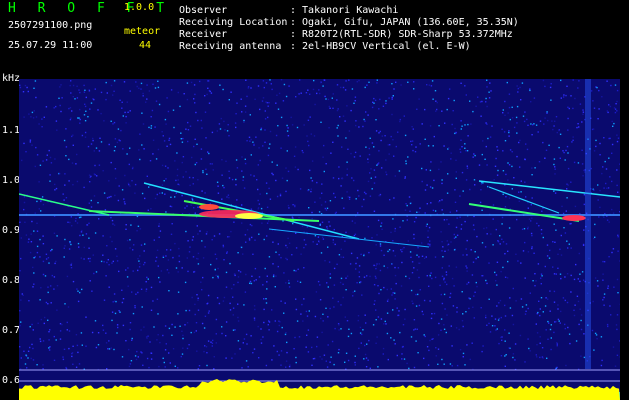 The height and width of the screenshot is (400, 629). Describe the element at coordinates (50, 25) in the screenshot. I see `filename-label: 2507291100.png` at that location.